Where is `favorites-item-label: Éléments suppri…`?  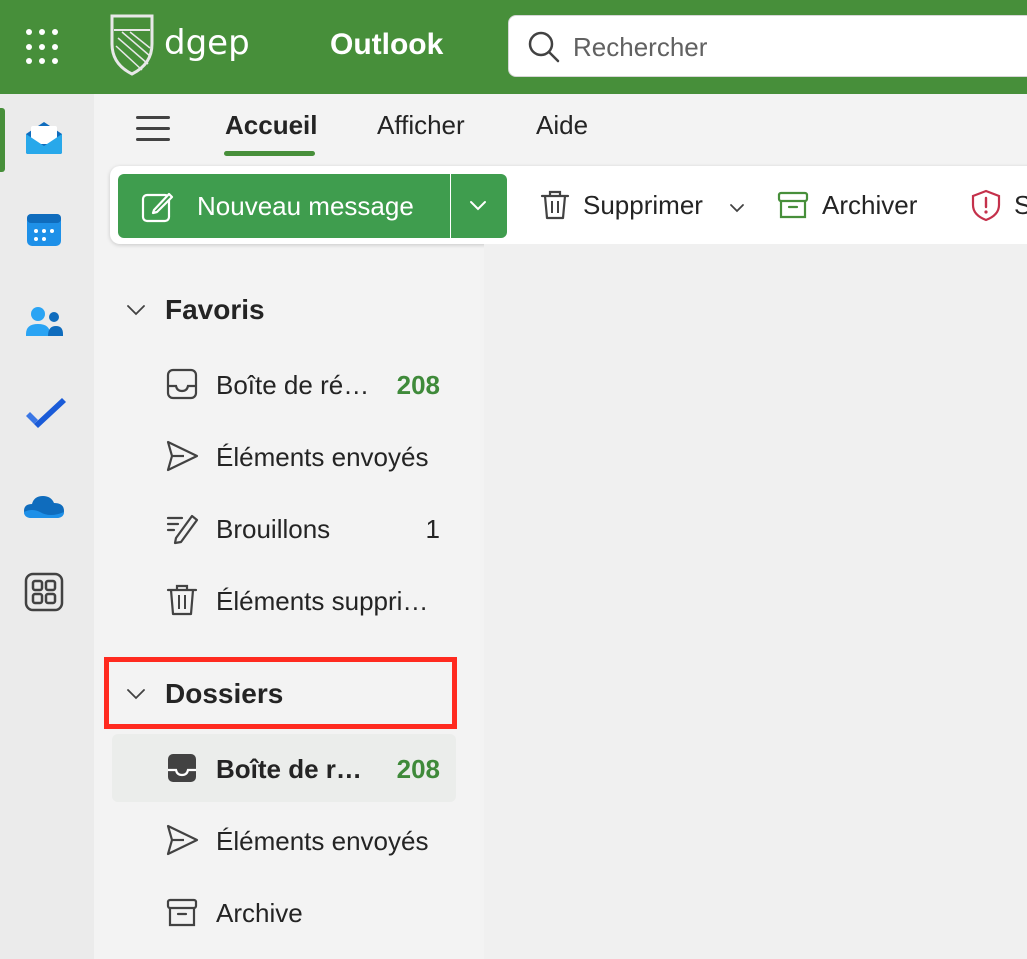
favorites-item-label: Éléments suppri… is located at coordinates (322, 601).